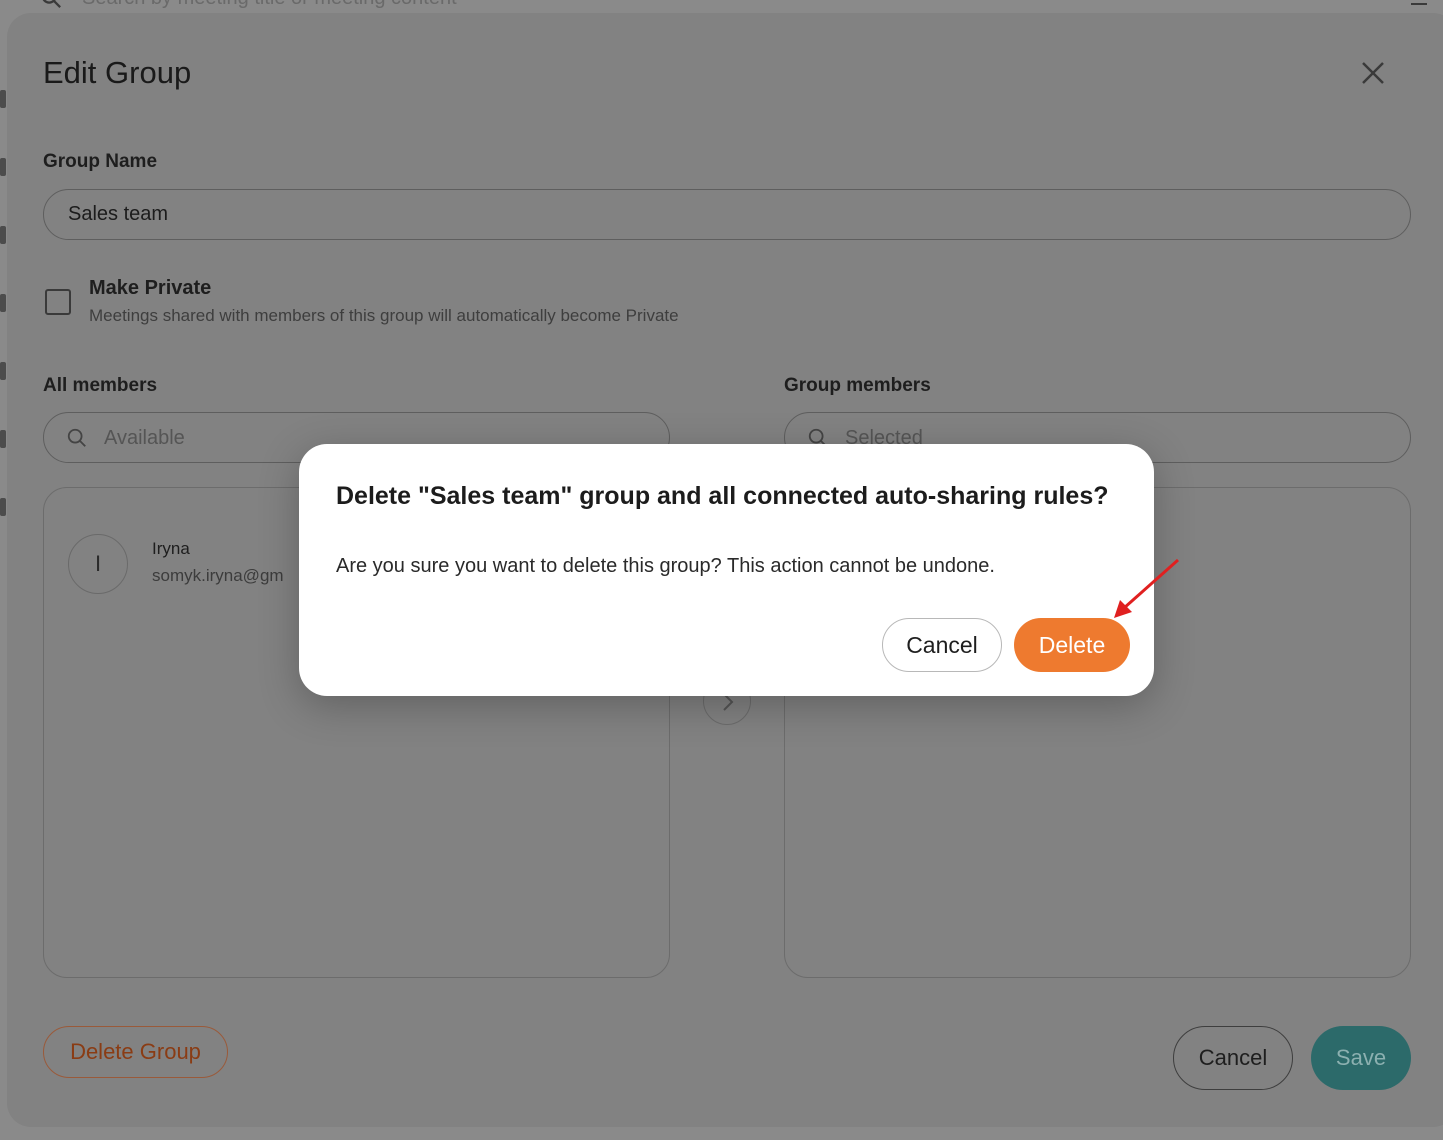  What do you see at coordinates (117, 72) in the screenshot?
I see `modal-title: Edit Group` at bounding box center [117, 72].